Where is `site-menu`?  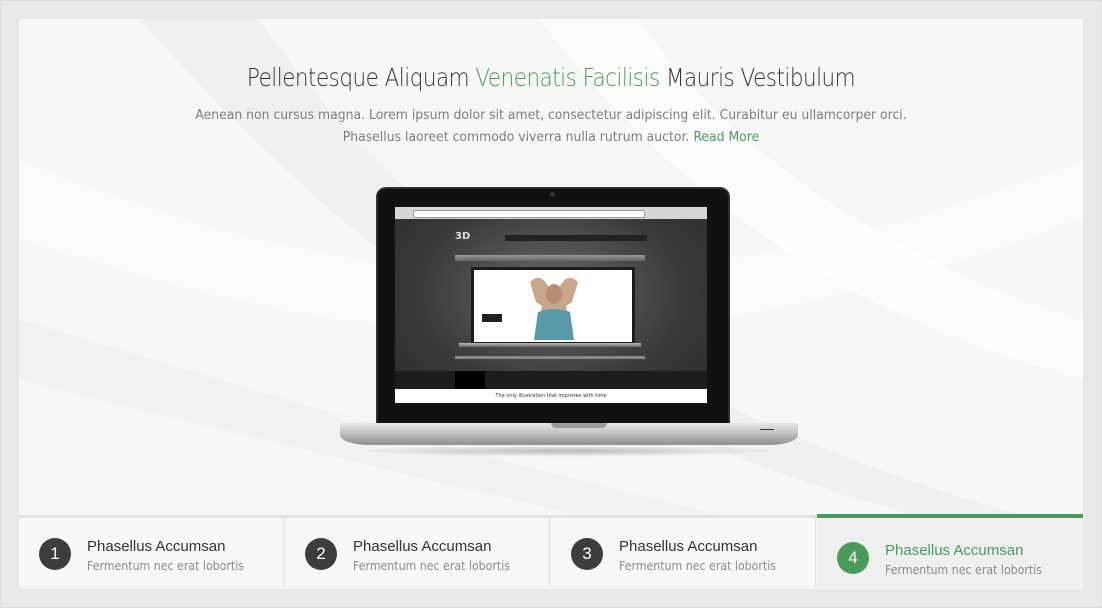 site-menu is located at coordinates (576, 238).